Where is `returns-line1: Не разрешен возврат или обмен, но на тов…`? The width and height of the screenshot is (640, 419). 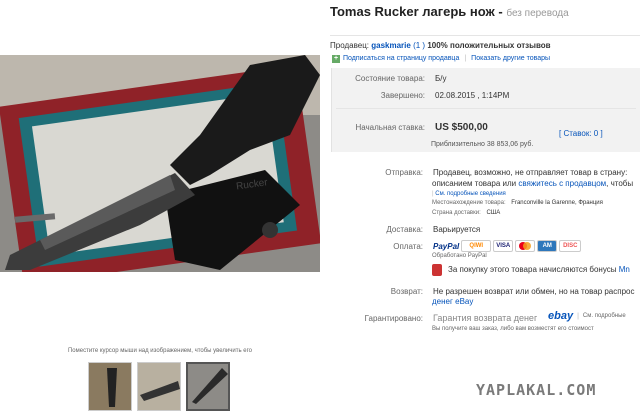
returns-line1: Не разрешен возврат или обмен, но на тов… is located at coordinates (534, 291).